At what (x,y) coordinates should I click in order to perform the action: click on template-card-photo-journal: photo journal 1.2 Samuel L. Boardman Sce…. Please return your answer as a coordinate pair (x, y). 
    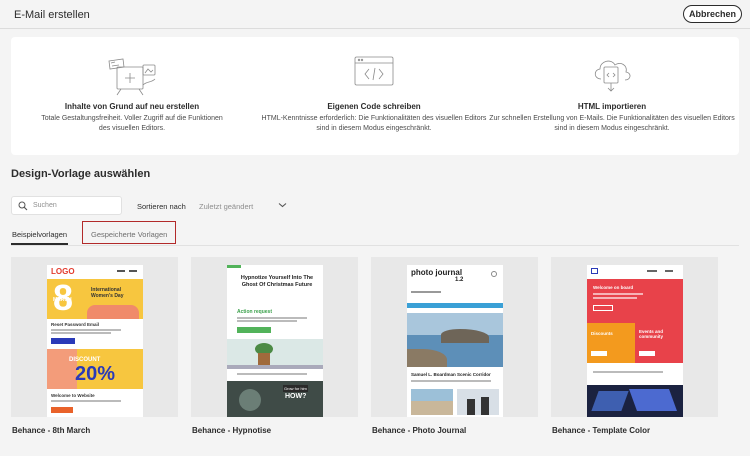
    Looking at the image, I should click on (454, 337).